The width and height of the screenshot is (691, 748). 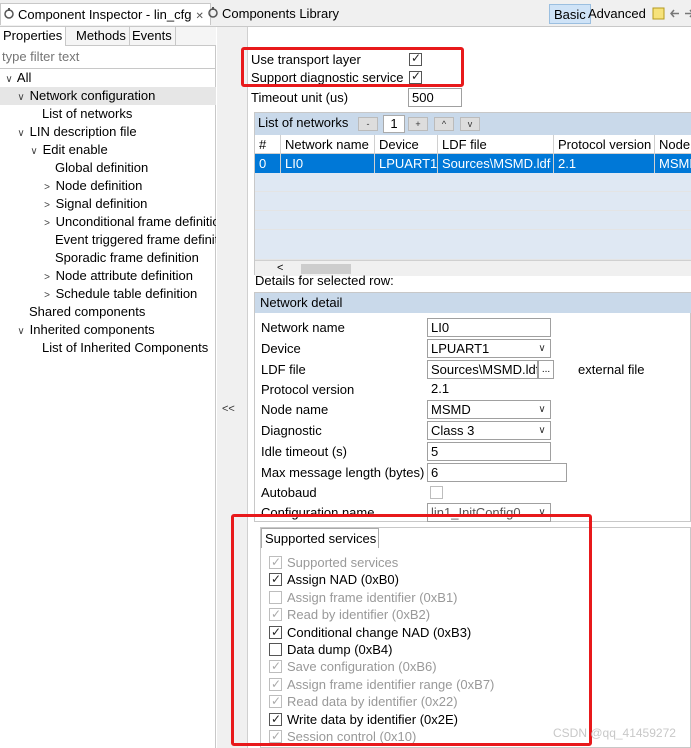 I want to click on tree-item-shared-components: Shared components, so click(x=108, y=312).